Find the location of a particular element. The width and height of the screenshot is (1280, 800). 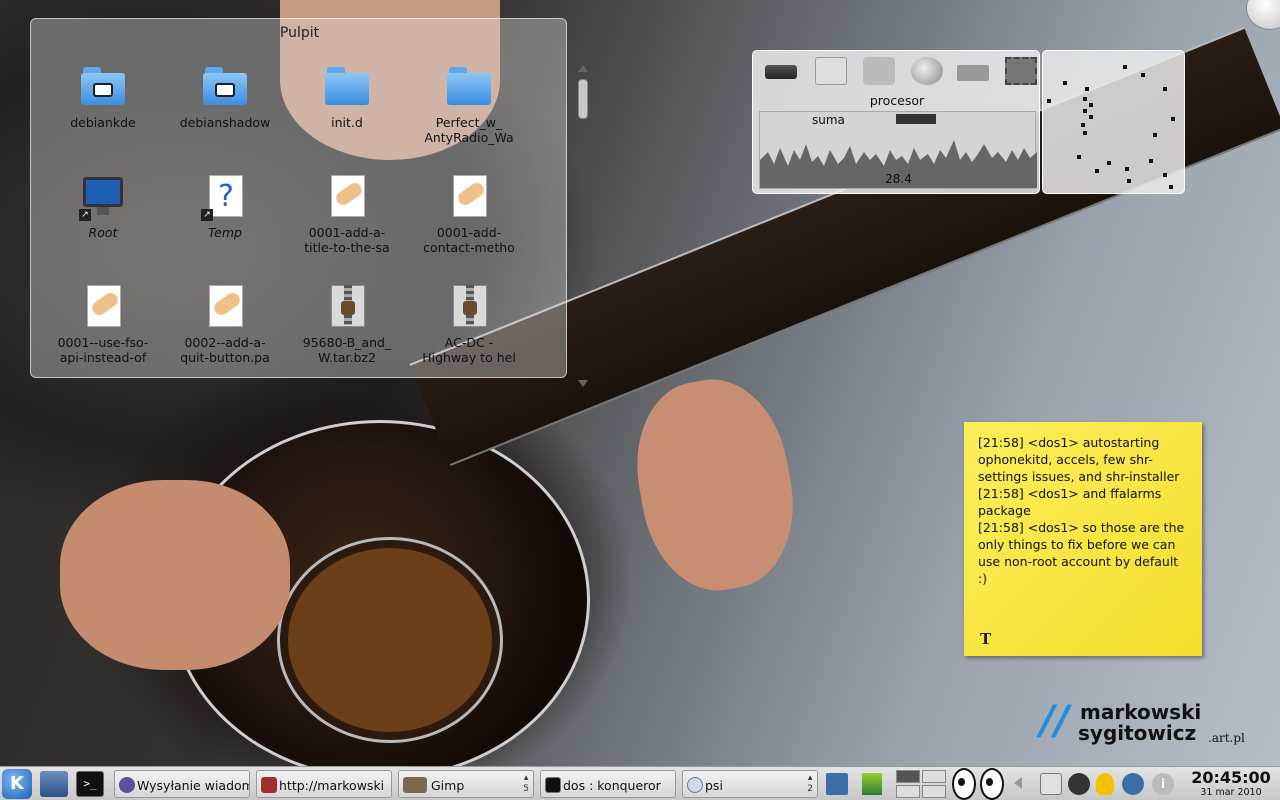

desktop-item-label: debianshadow is located at coordinates (225, 122).